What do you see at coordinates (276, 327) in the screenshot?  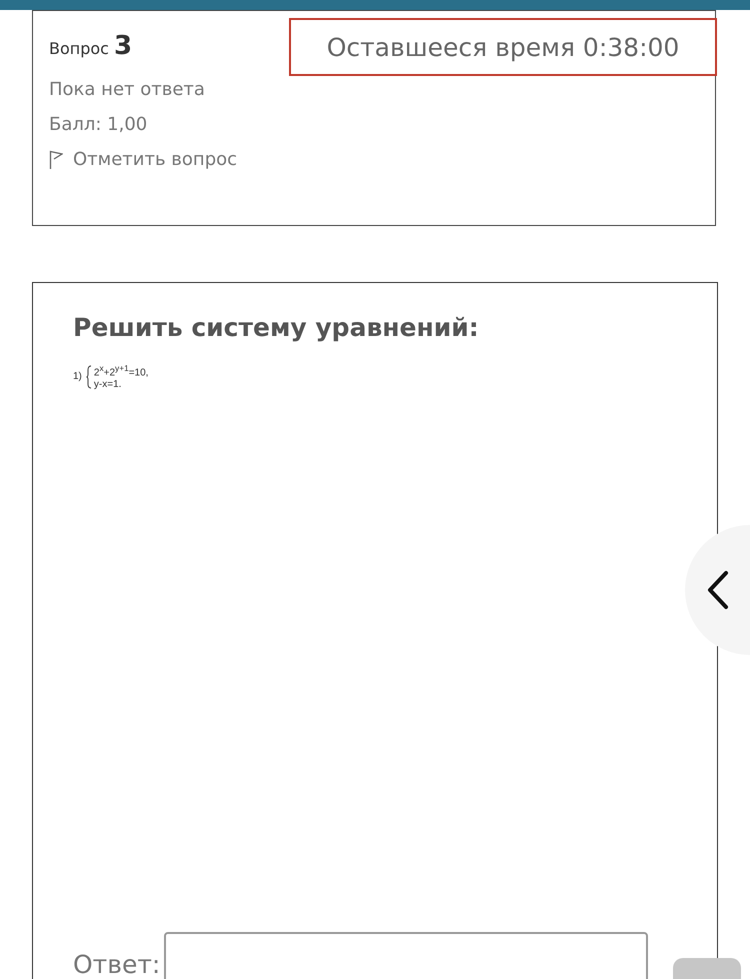 I see `question-title: Решить систему уравнений:` at bounding box center [276, 327].